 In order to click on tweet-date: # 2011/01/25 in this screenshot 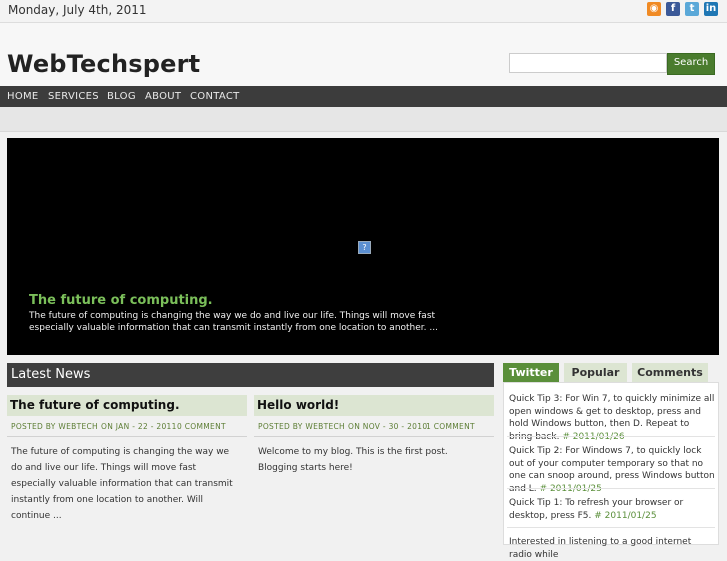, I will do `click(625, 516)`.